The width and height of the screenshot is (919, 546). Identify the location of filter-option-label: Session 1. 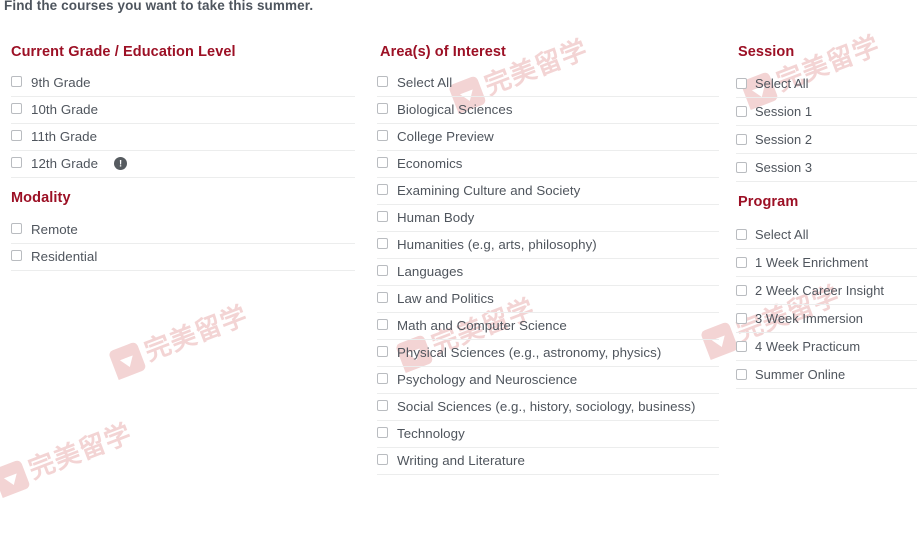
(784, 112).